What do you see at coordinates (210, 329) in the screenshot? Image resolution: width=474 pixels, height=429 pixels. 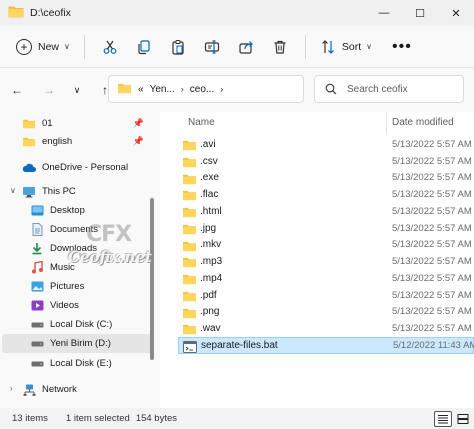 I see `file-name: .wav` at bounding box center [210, 329].